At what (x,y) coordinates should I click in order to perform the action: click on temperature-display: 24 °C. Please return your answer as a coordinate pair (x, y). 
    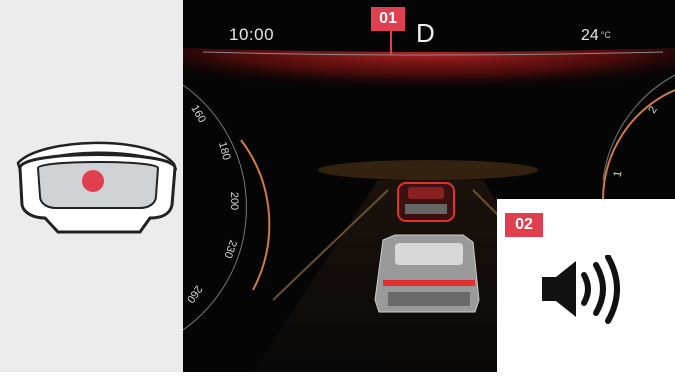
    Looking at the image, I should click on (596, 36).